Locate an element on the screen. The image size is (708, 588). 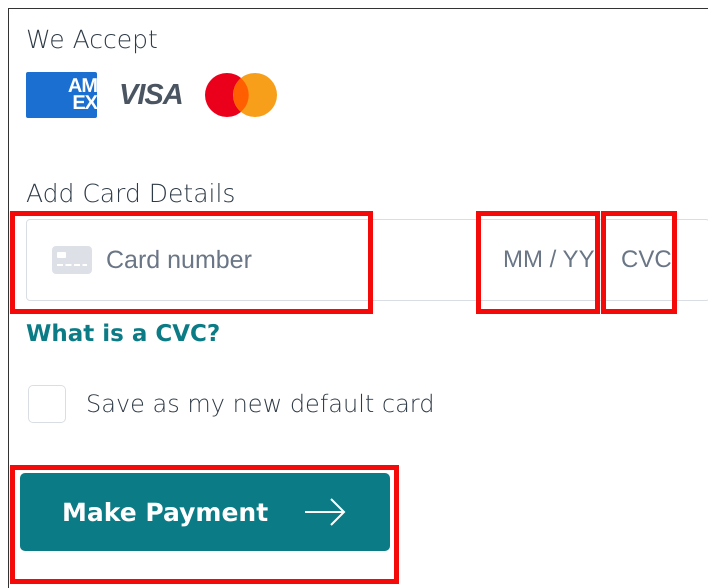
card-icon is located at coordinates (72, 260).